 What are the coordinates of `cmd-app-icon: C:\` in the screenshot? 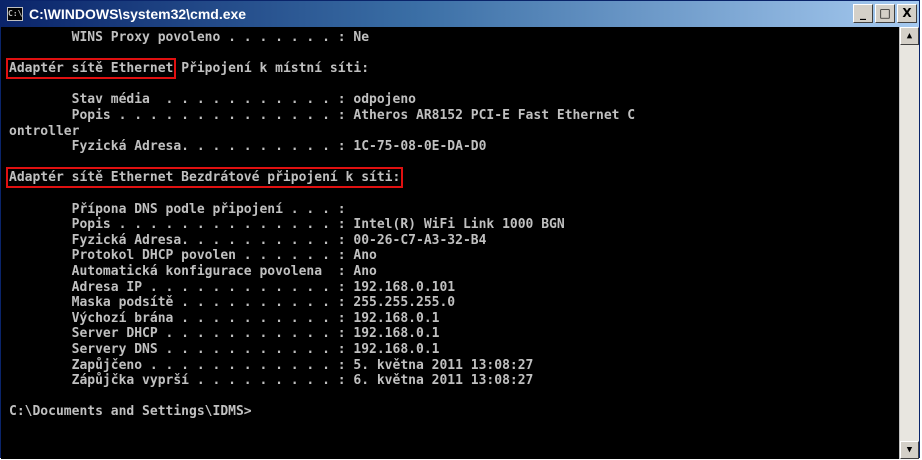 It's located at (15, 14).